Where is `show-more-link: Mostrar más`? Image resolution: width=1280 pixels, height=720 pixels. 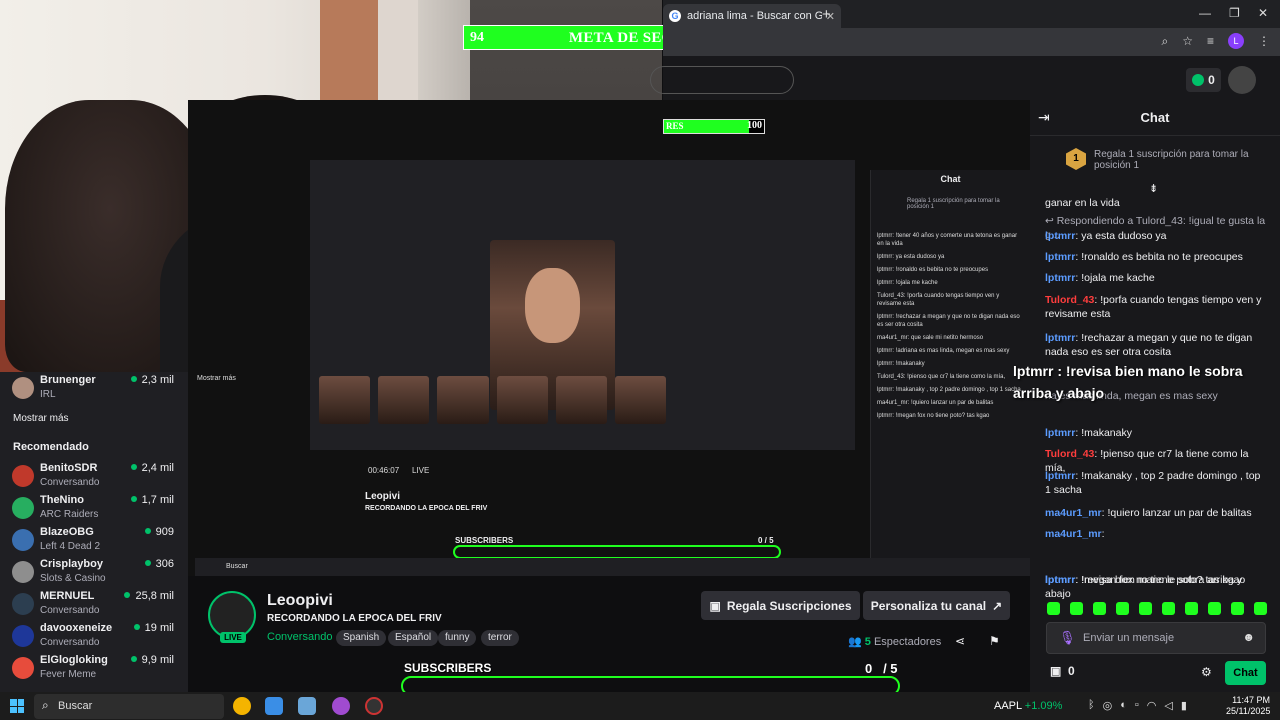 show-more-link: Mostrar más is located at coordinates (41, 418).